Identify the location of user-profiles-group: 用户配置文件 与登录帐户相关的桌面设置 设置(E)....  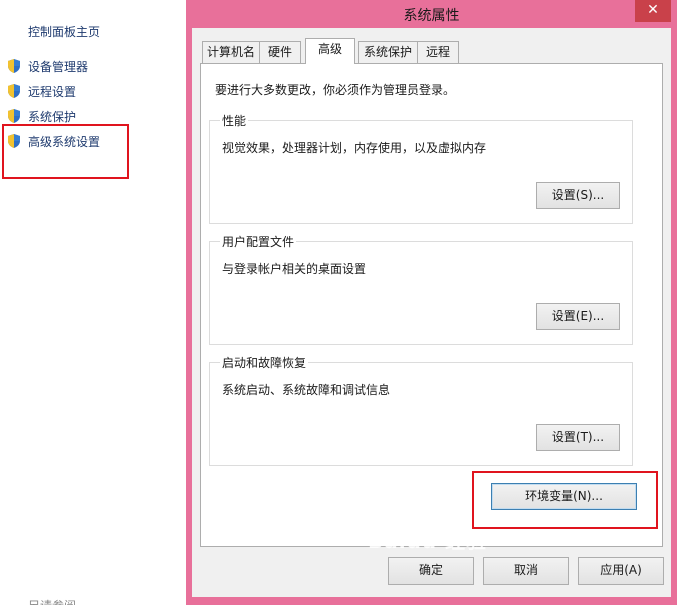
(421, 289).